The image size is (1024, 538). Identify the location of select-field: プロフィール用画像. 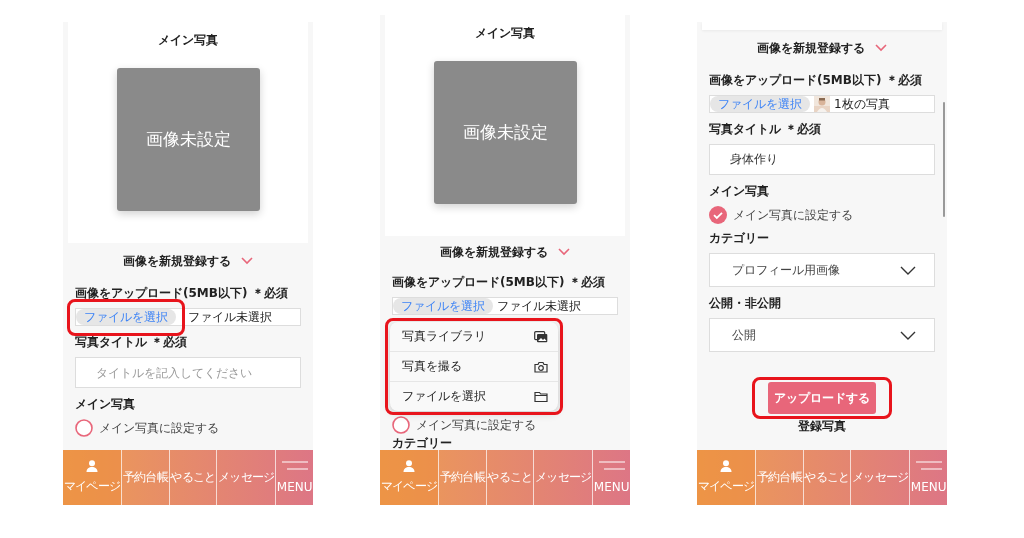
(822, 270).